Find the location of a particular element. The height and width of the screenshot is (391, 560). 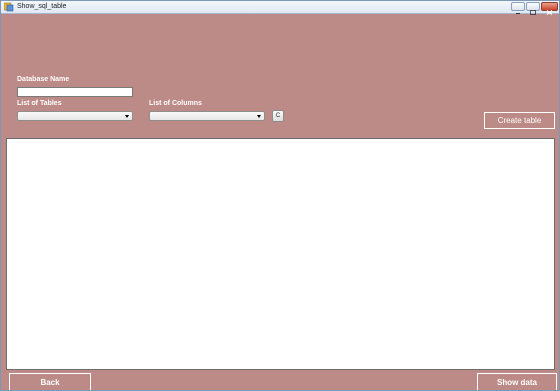

maximize-icon is located at coordinates (533, 12).